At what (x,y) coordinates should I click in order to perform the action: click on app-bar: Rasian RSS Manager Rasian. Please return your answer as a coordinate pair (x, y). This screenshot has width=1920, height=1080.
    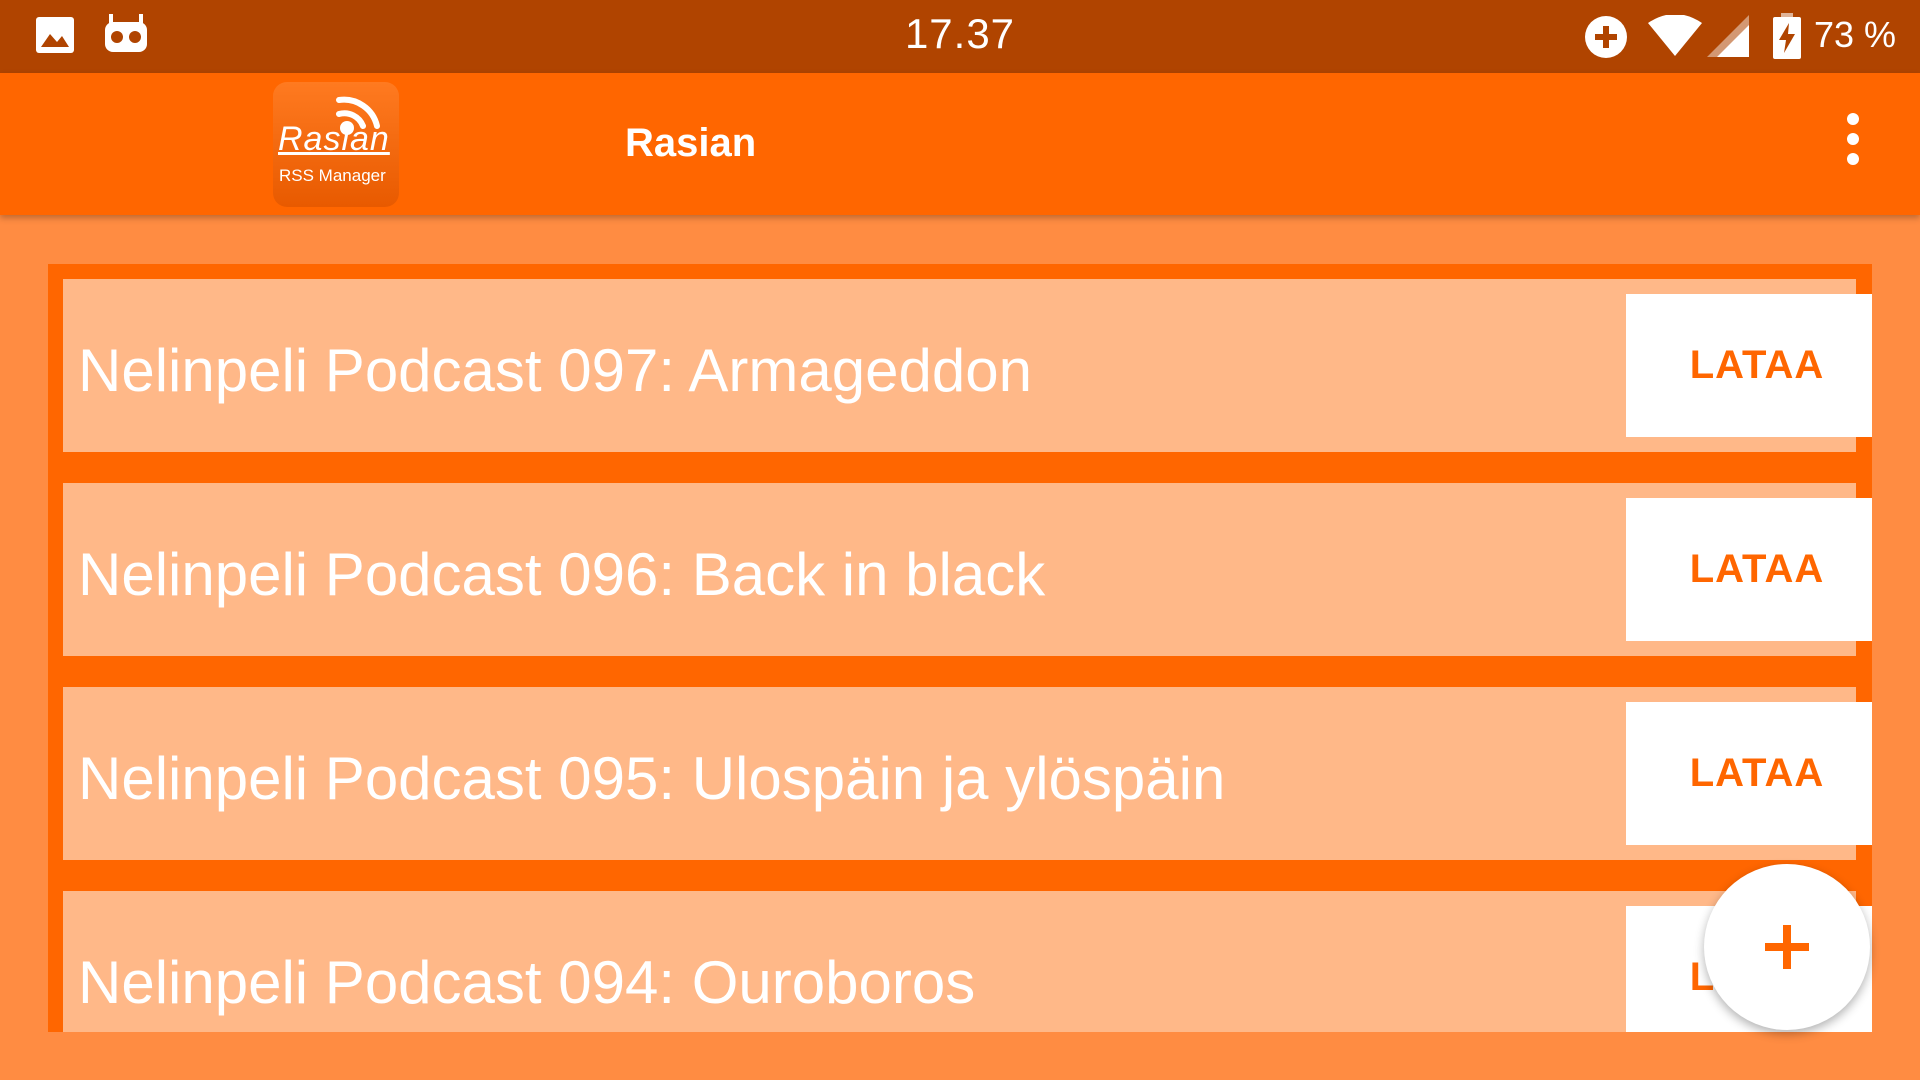
    Looking at the image, I should click on (960, 144).